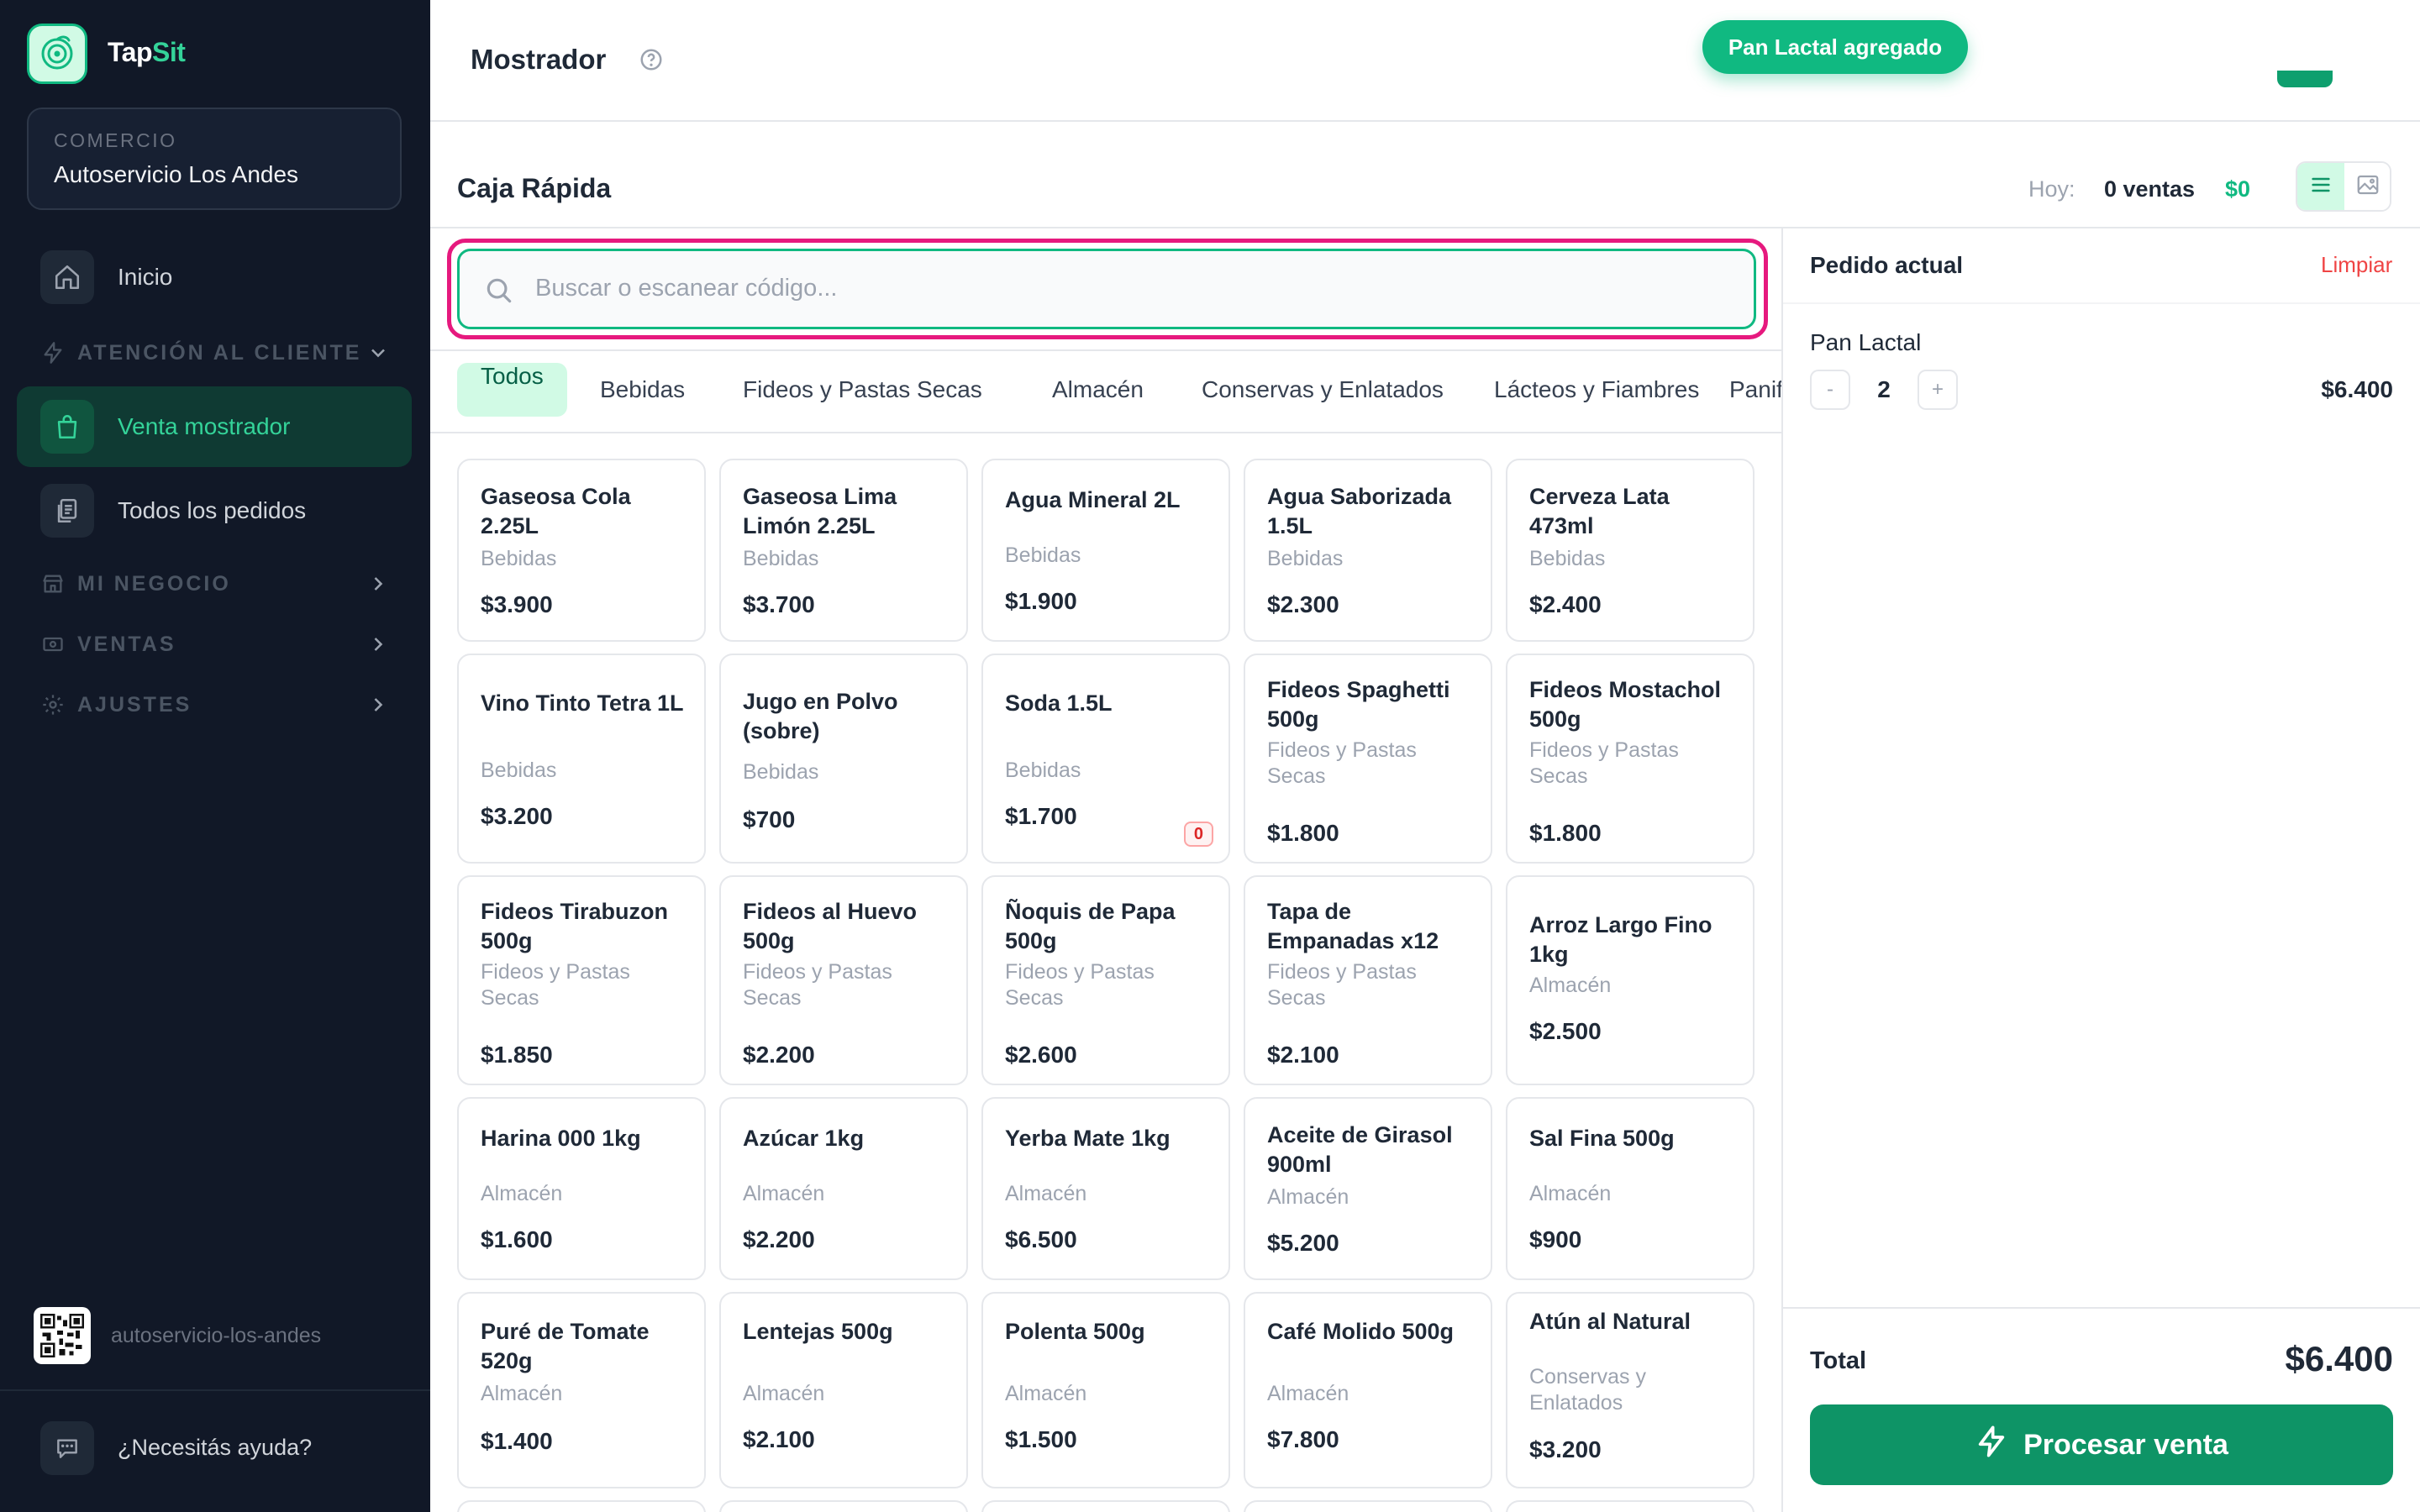 The height and width of the screenshot is (1512, 2420). Describe the element at coordinates (2101, 1444) in the screenshot. I see `process-sale-button: Procesar venta` at that location.